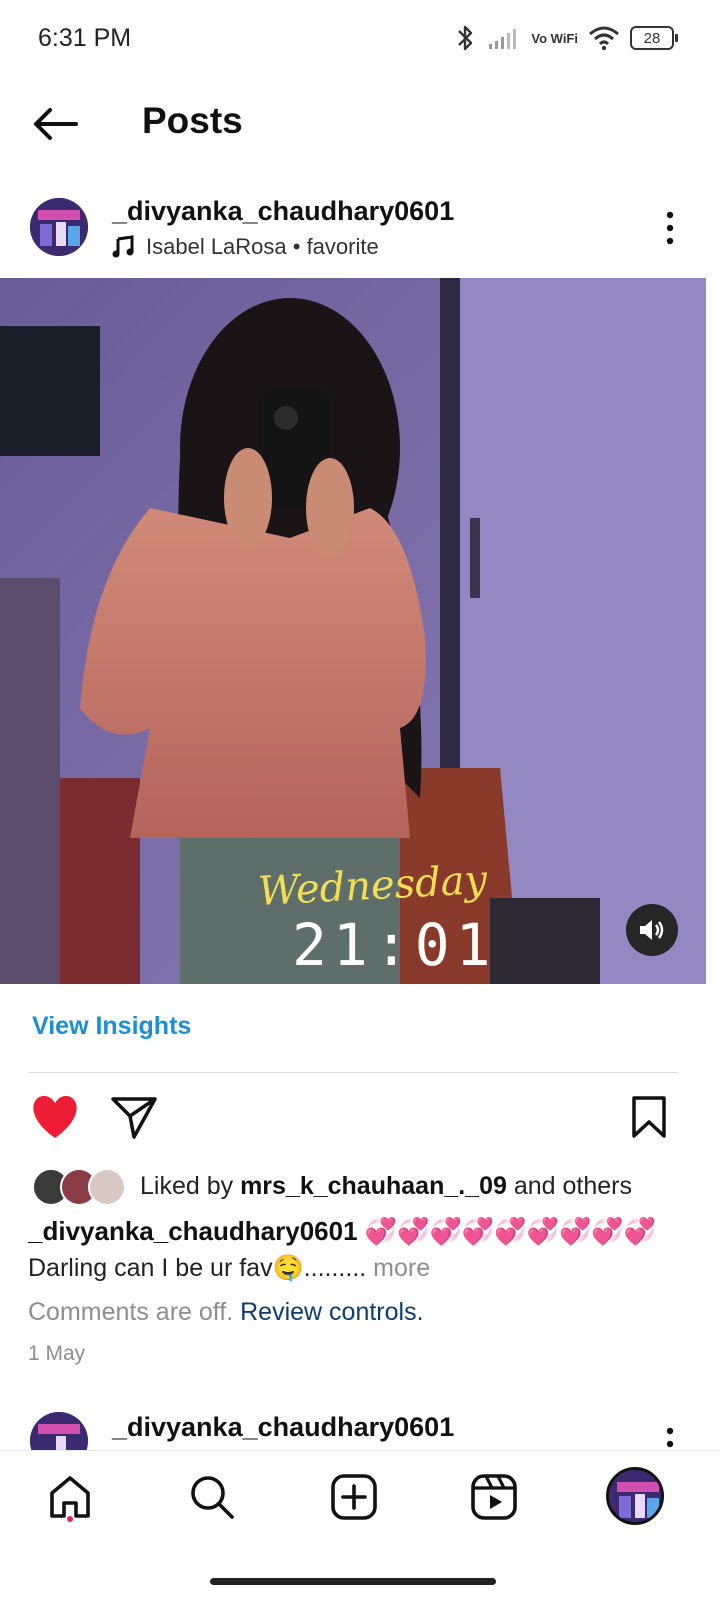 The height and width of the screenshot is (1600, 720). What do you see at coordinates (360, 124) in the screenshot?
I see `top-header: Posts` at bounding box center [360, 124].